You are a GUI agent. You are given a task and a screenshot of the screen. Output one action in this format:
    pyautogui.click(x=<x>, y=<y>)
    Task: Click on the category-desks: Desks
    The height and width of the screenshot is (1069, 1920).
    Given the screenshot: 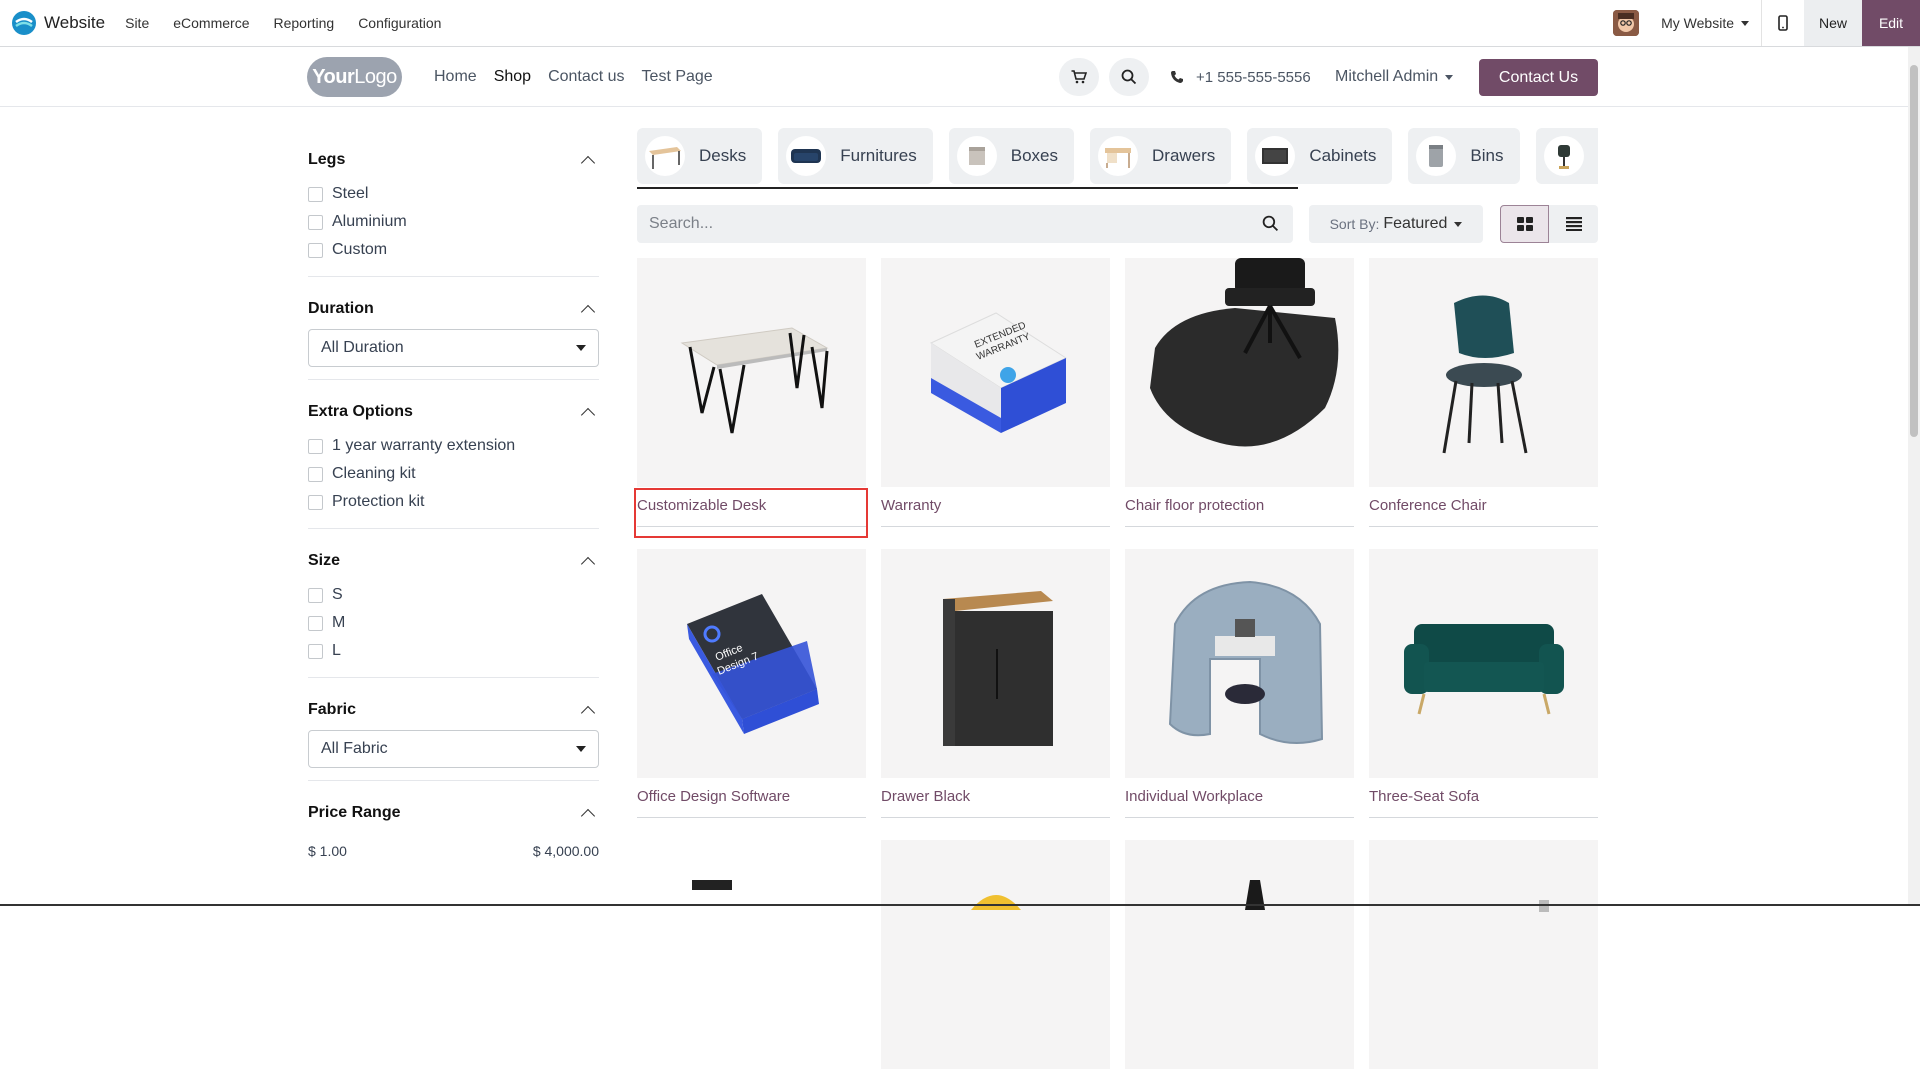 What is the action you would take?
    pyautogui.click(x=700, y=156)
    